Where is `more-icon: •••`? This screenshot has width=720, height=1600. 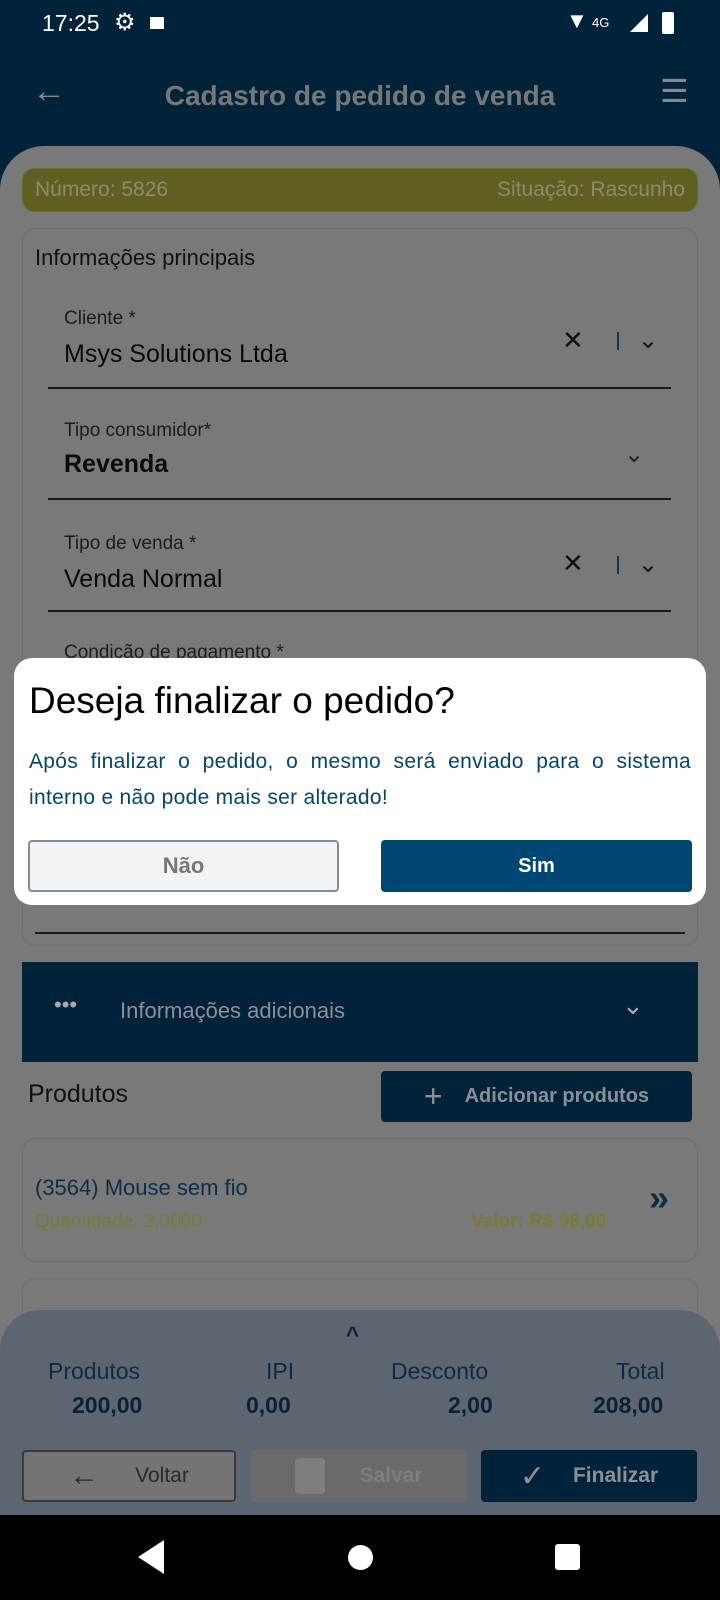 more-icon: ••• is located at coordinates (66, 1004).